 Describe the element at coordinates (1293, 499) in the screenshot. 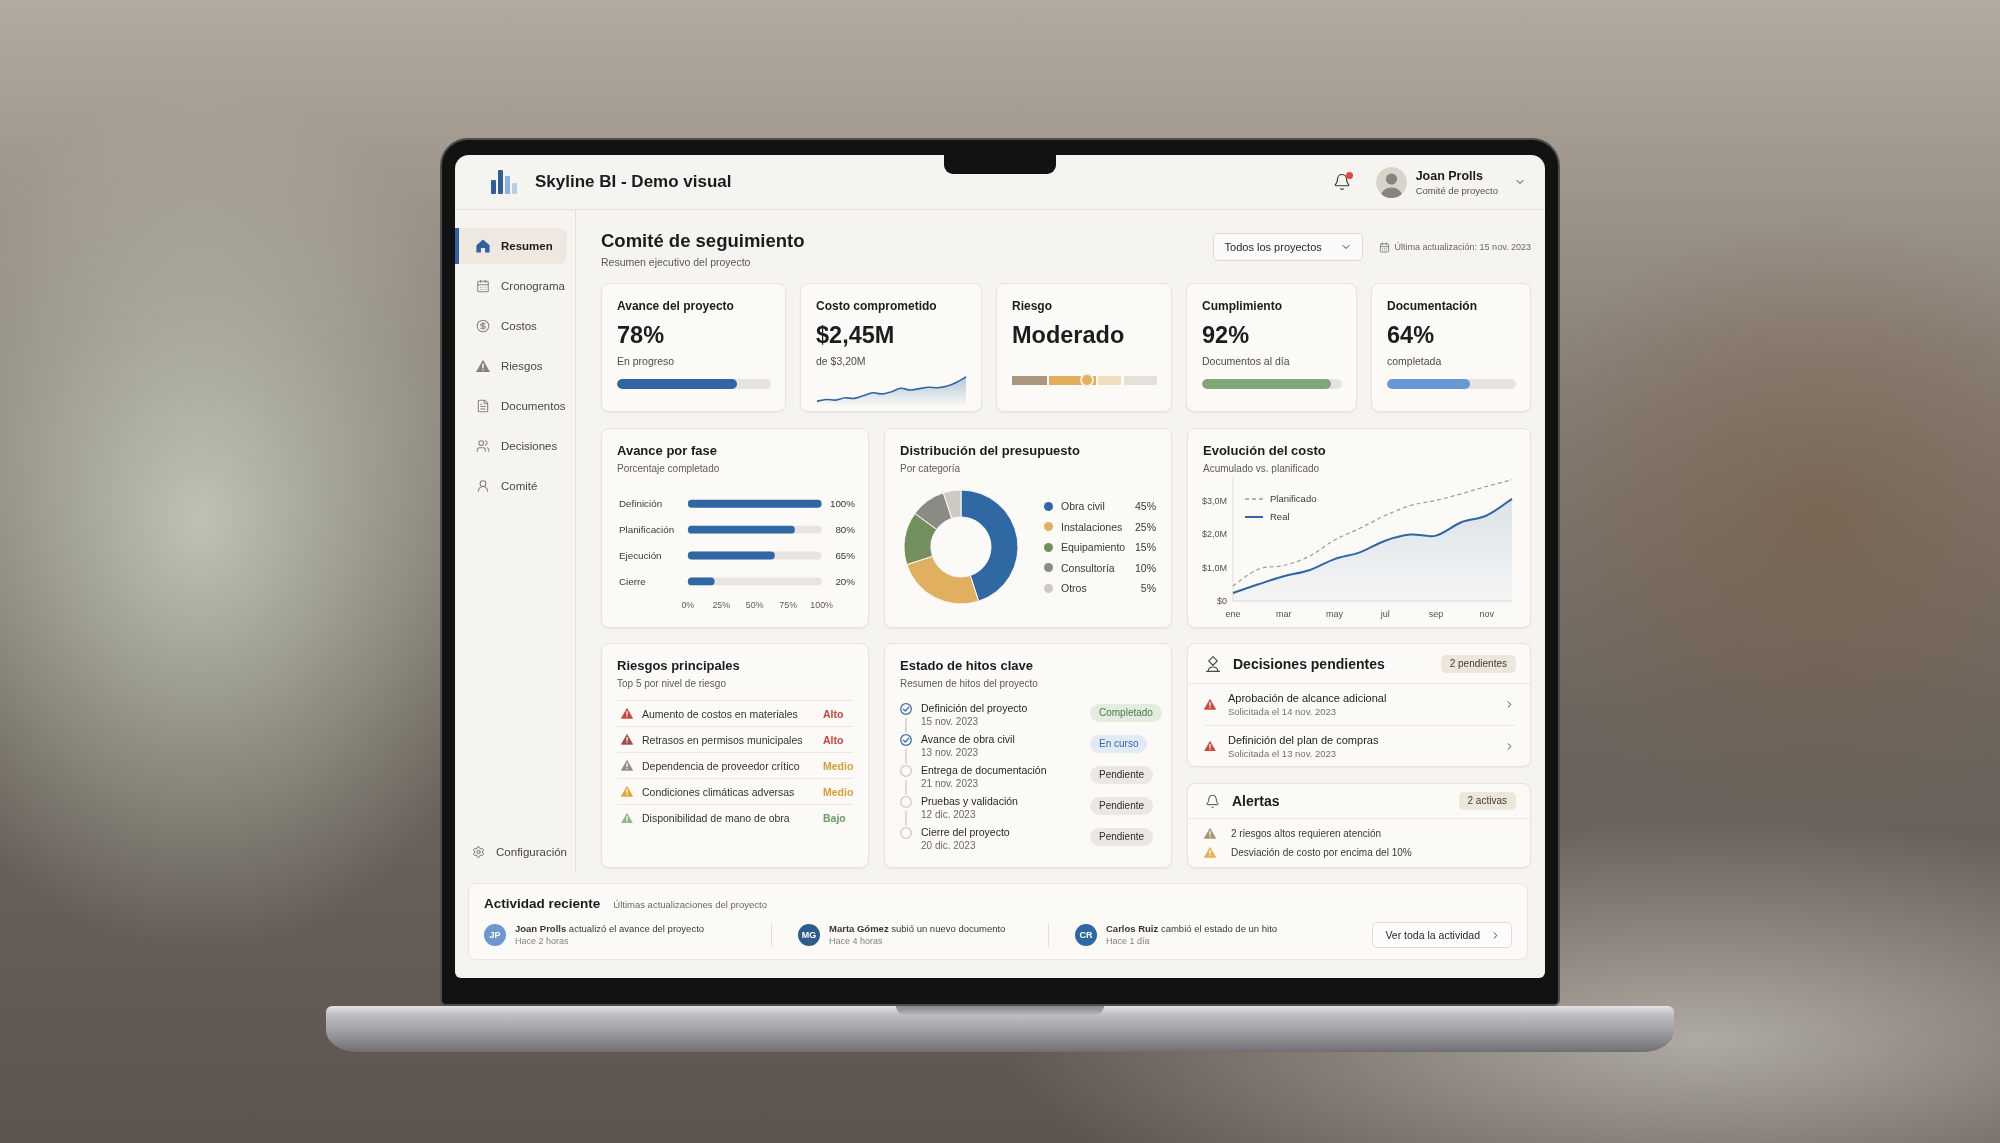

I see `legend-label: Planificado` at that location.